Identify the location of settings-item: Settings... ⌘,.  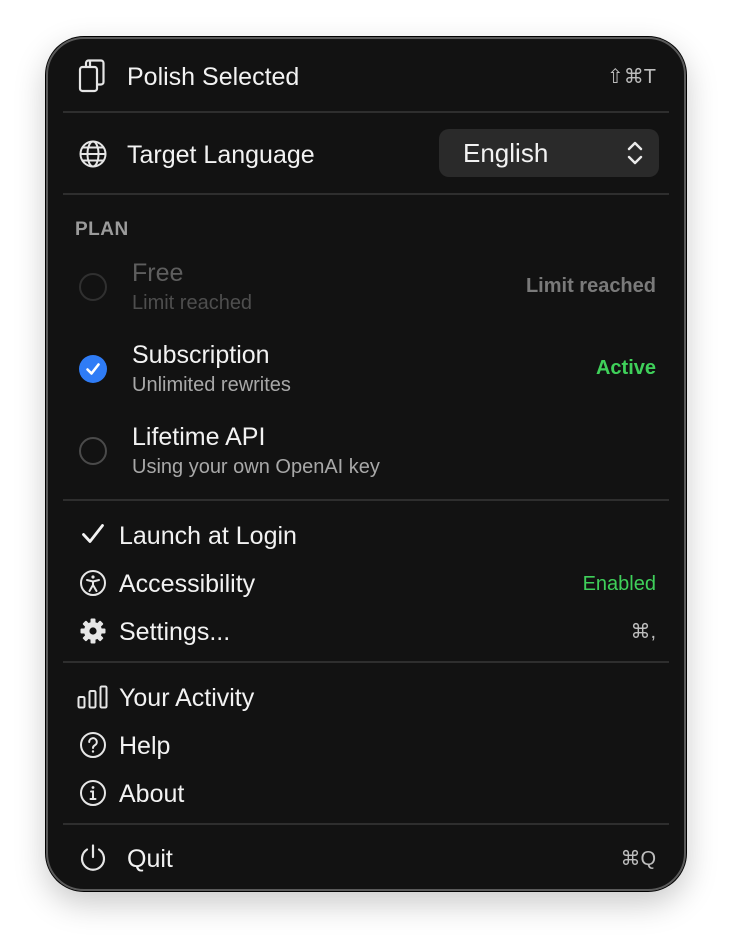
(366, 632).